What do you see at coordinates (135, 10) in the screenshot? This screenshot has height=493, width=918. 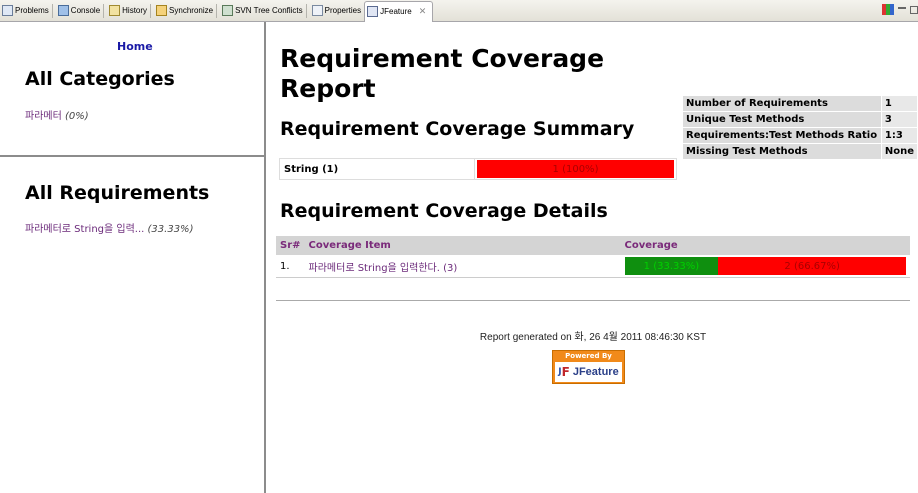 I see `tab-label: History` at bounding box center [135, 10].